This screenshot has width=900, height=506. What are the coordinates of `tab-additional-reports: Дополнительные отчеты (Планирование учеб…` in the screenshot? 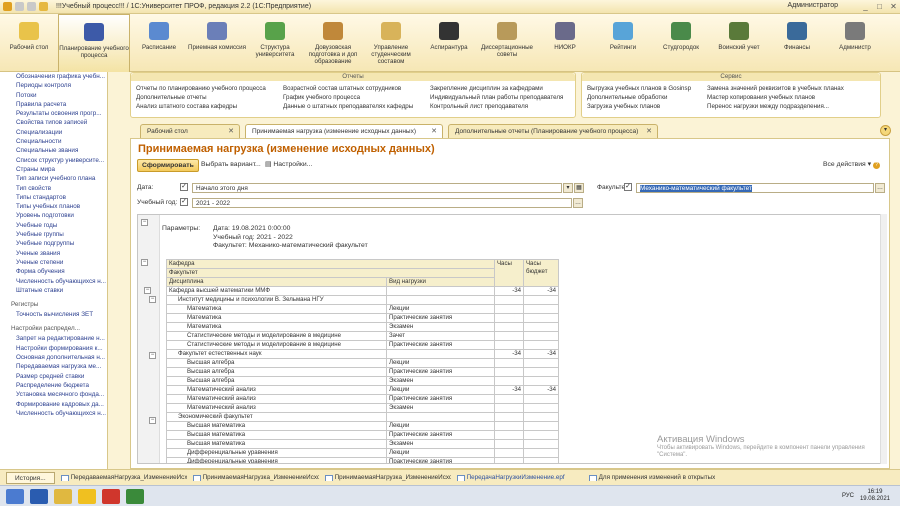 It's located at (553, 131).